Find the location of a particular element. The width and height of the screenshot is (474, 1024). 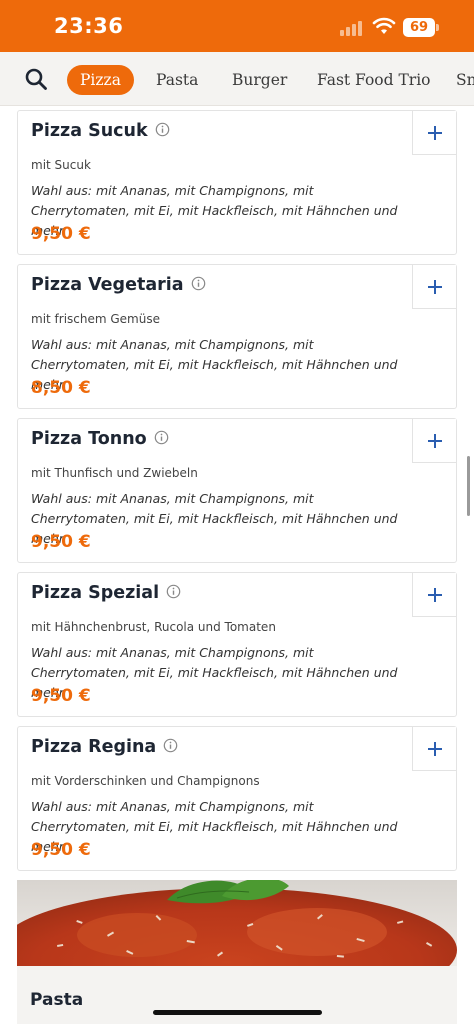

category-title: Pasta is located at coordinates (57, 1000).